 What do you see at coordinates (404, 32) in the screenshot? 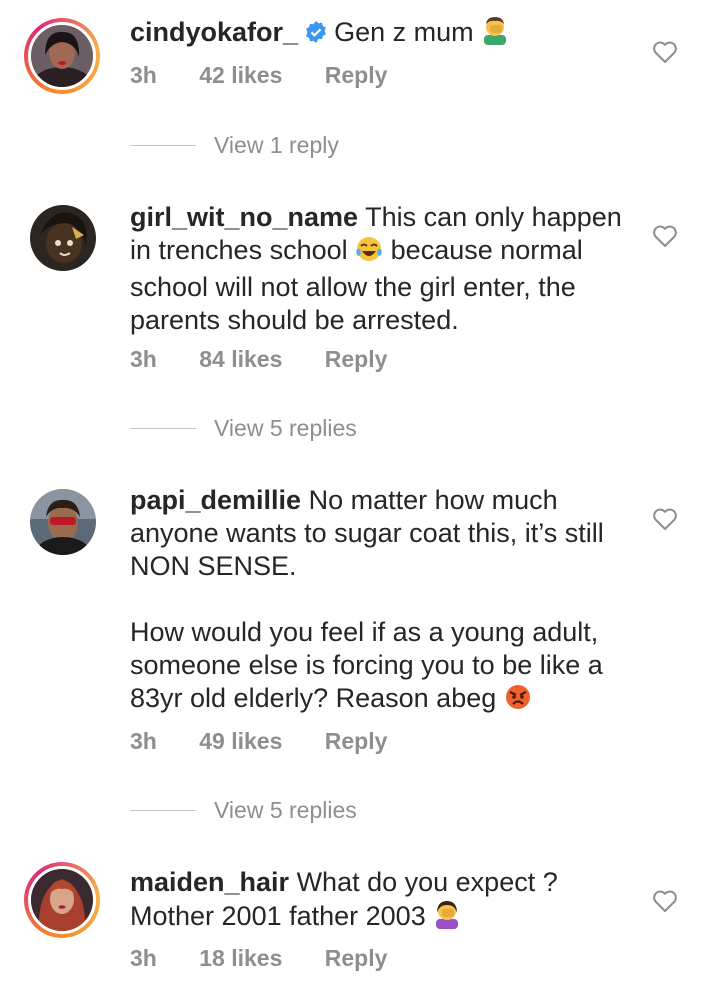
I see `comment-text: Gen z mum` at bounding box center [404, 32].